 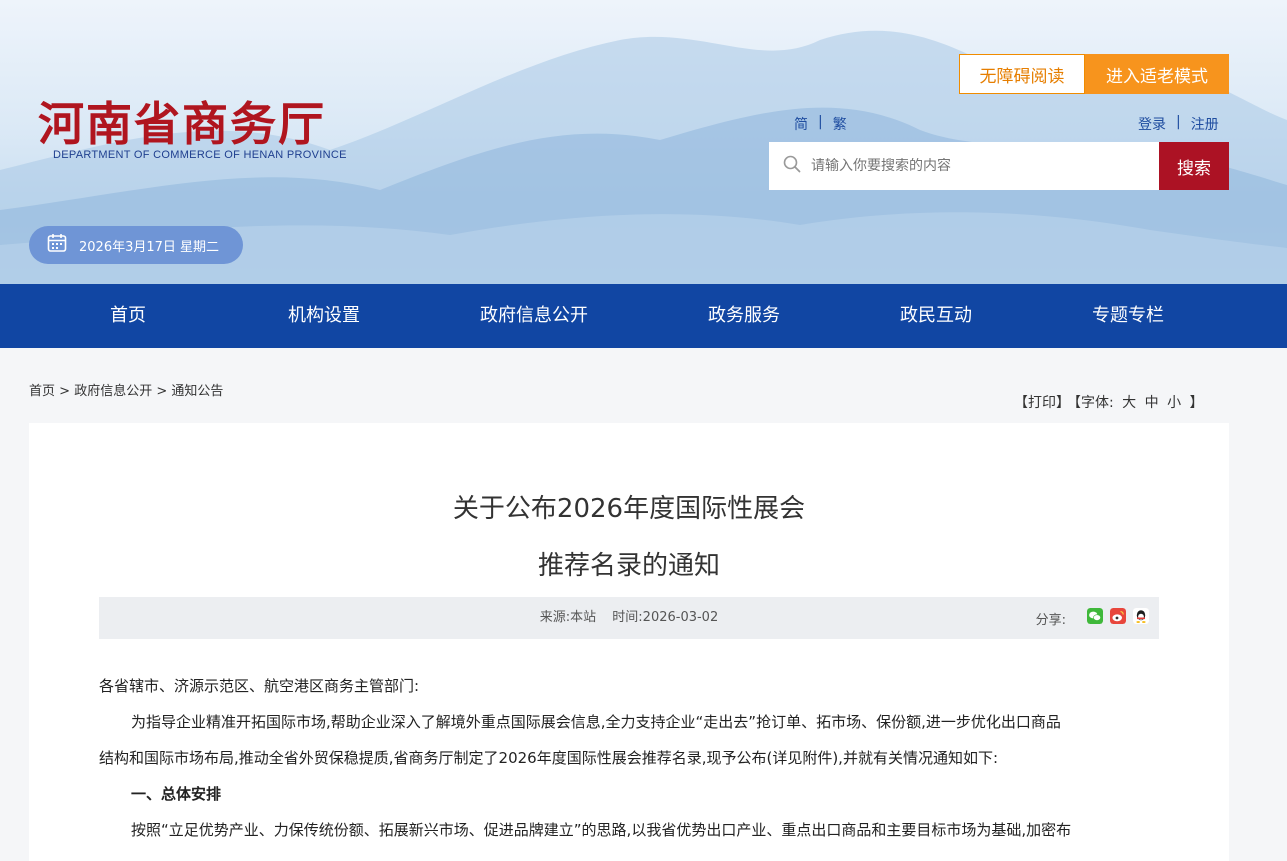 I want to click on font-small-button: 小, so click(x=1174, y=403).